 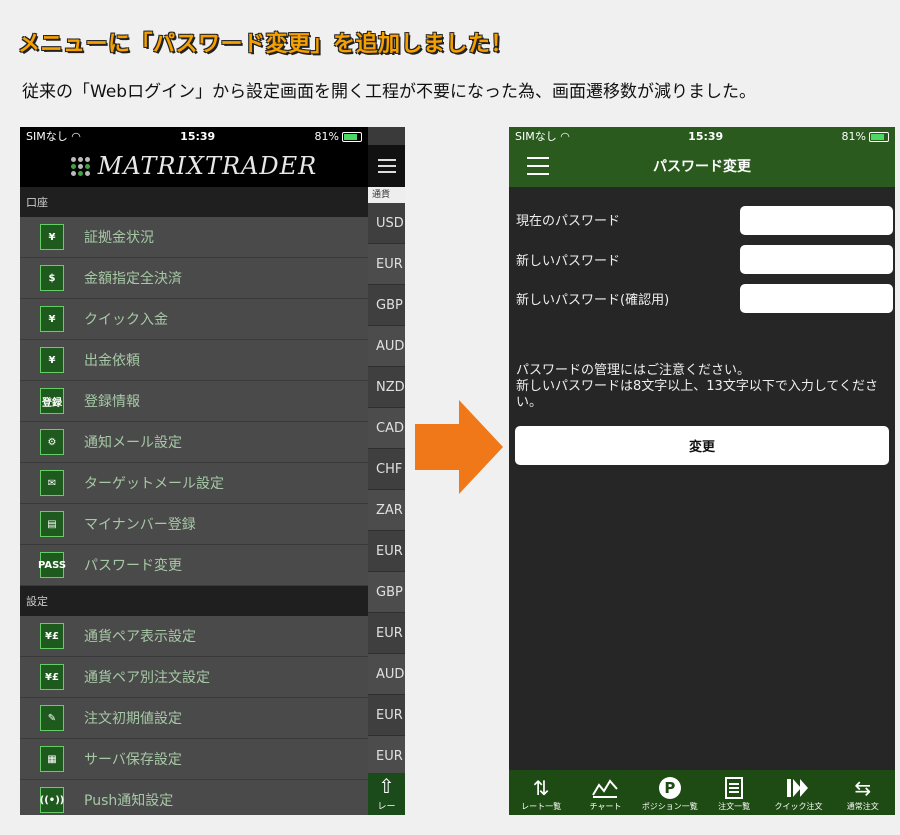 I want to click on confirm-password-input, so click(x=816, y=298).